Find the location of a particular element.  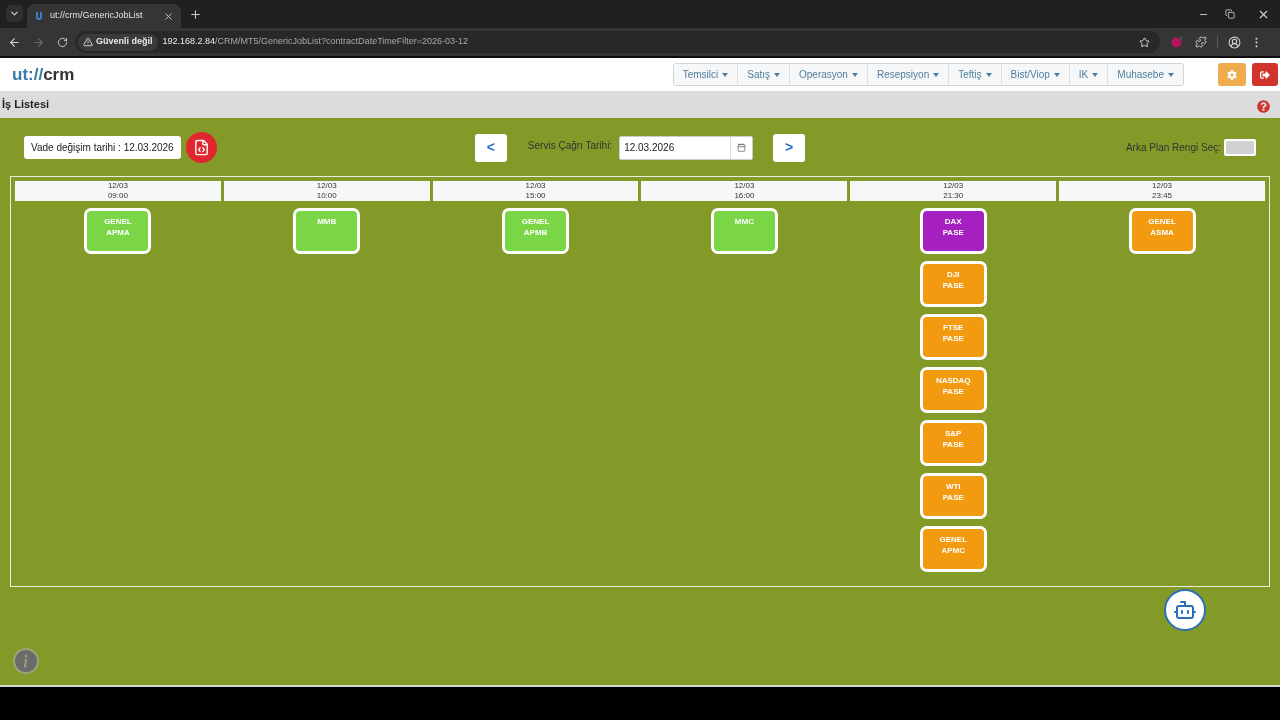

puzzle-icon is located at coordinates (1201, 42).